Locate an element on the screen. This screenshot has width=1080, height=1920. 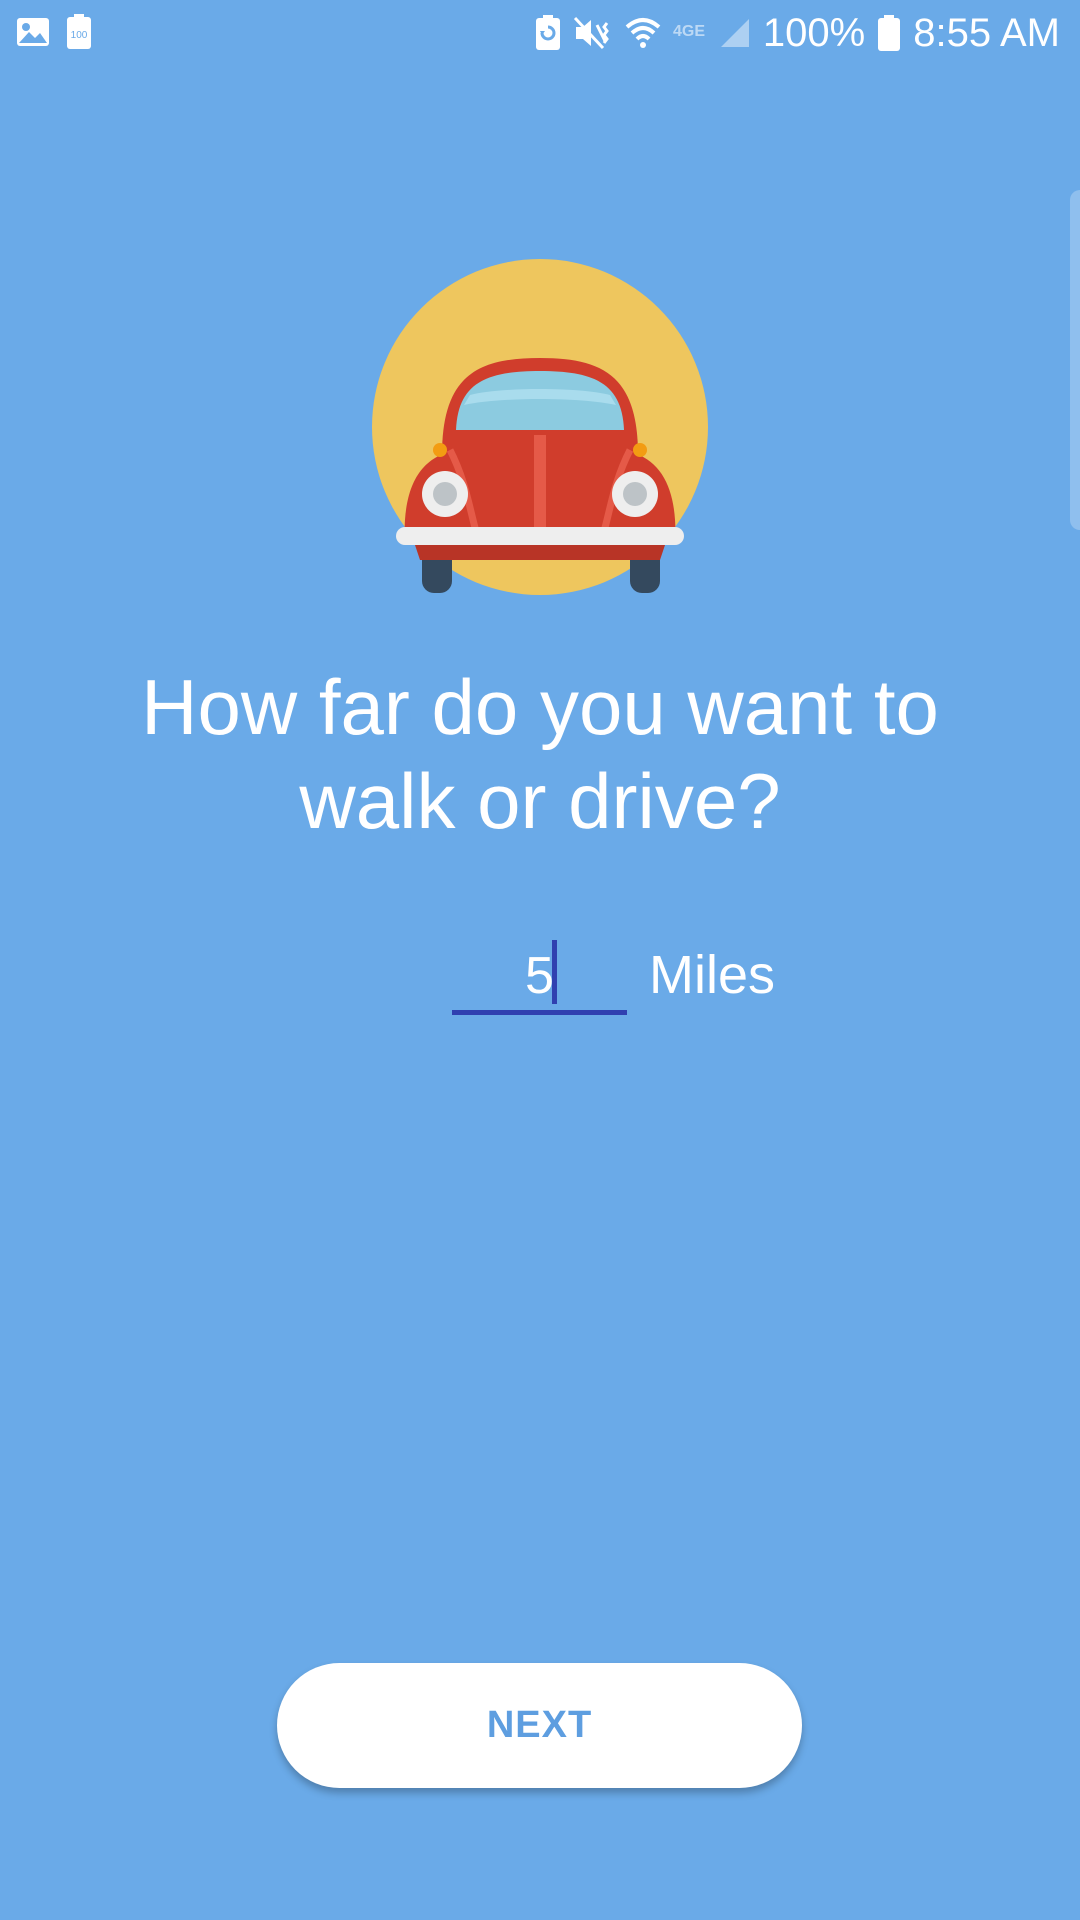
bumper is located at coordinates (540, 536).